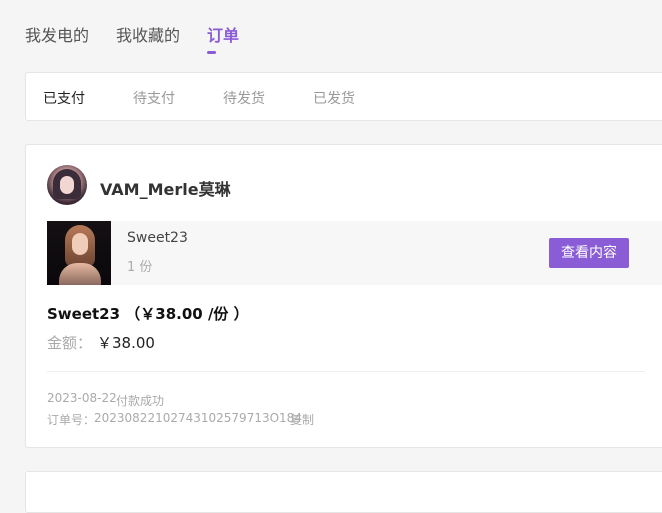  Describe the element at coordinates (211, 52) in the screenshot. I see `active-tab-underline` at that location.